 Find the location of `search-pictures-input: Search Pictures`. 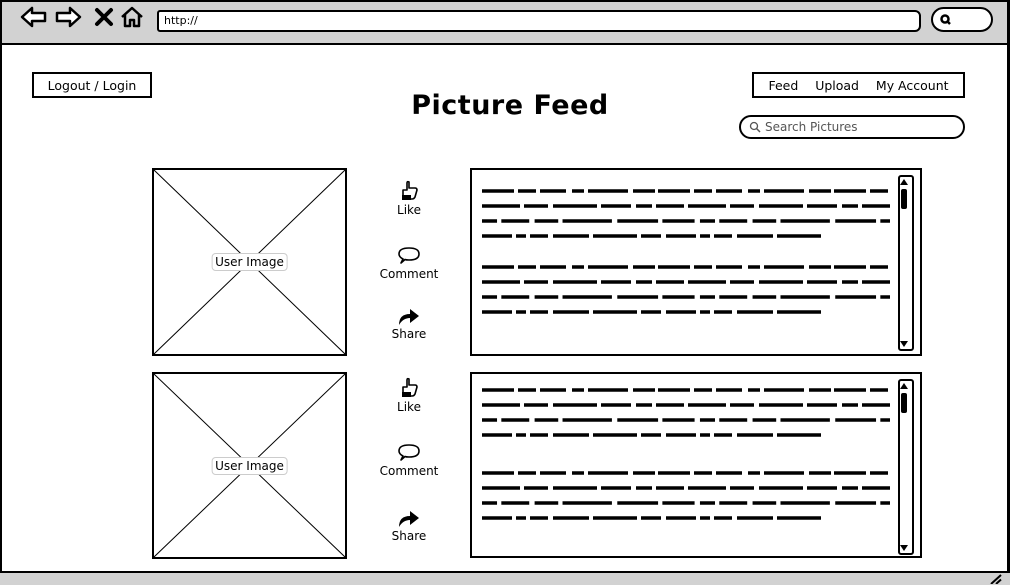

search-pictures-input: Search Pictures is located at coordinates (852, 127).